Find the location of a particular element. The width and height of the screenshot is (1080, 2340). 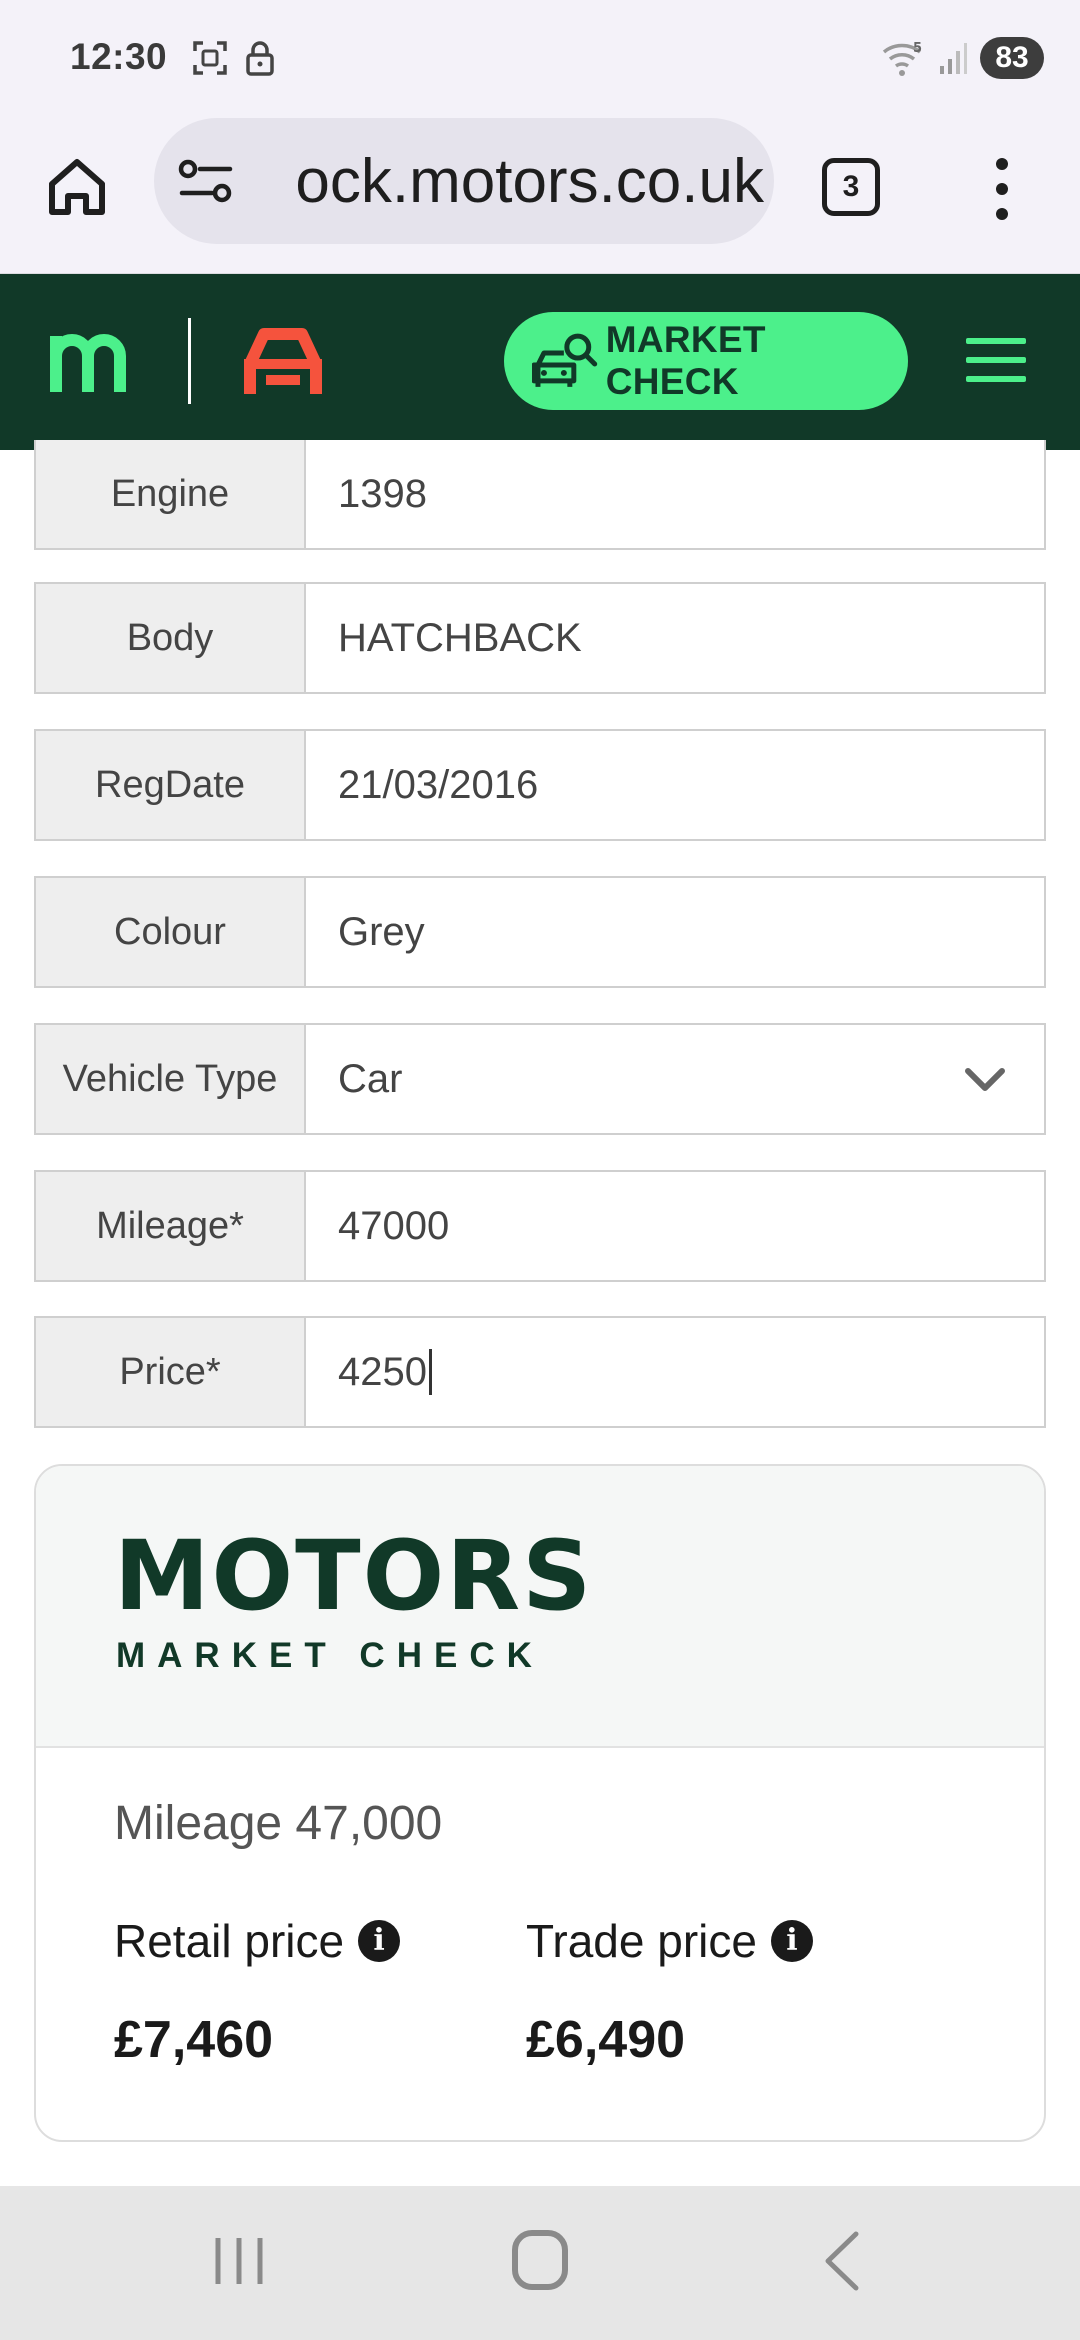

text-cursor is located at coordinates (430, 1372).